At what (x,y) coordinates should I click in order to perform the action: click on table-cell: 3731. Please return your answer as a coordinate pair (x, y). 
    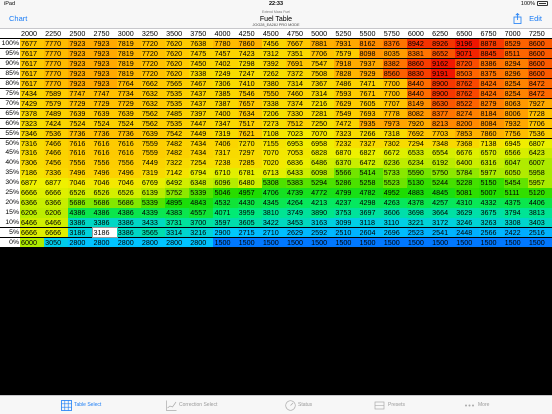
    Looking at the image, I should click on (177, 223).